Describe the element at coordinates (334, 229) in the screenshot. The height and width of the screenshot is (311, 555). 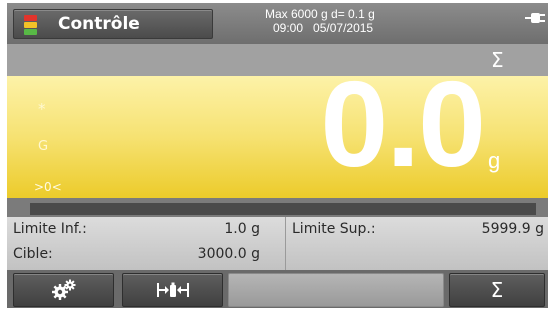
I see `upper-limit-label: Limite Sup.:` at that location.